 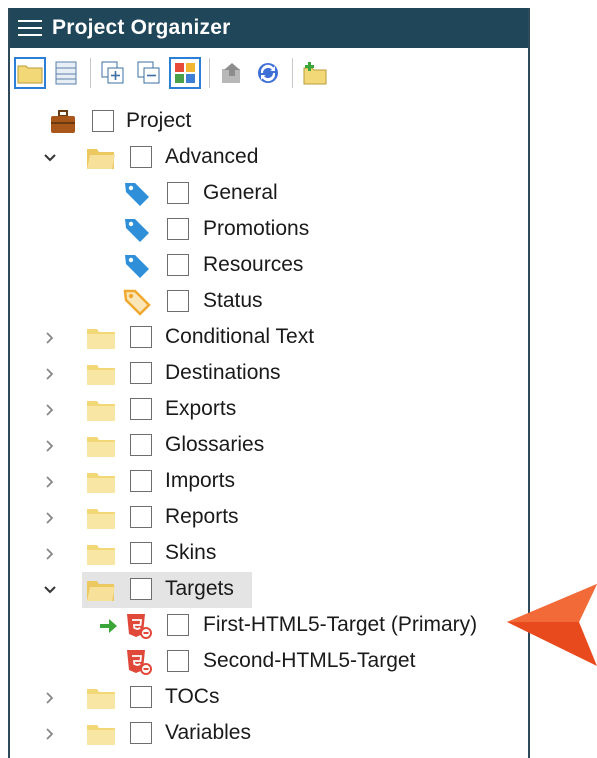 I want to click on orange-tag-icon, so click(x=137, y=302).